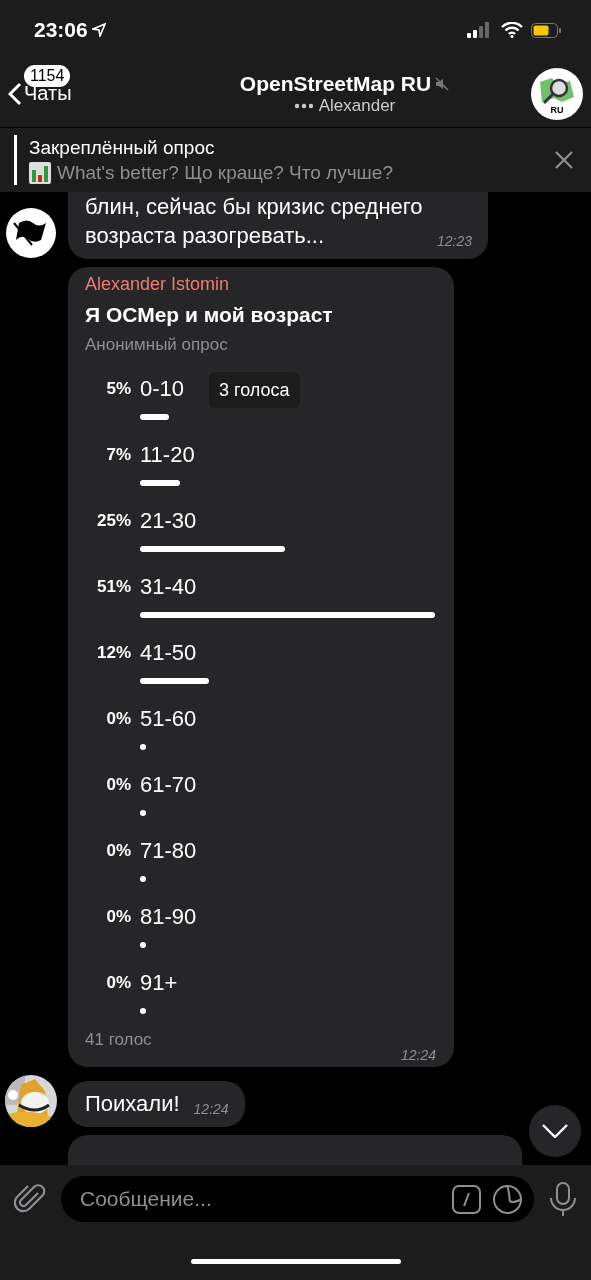 Image resolution: width=591 pixels, height=1280 pixels. What do you see at coordinates (454, 241) in the screenshot?
I see `message-time: 12:23` at bounding box center [454, 241].